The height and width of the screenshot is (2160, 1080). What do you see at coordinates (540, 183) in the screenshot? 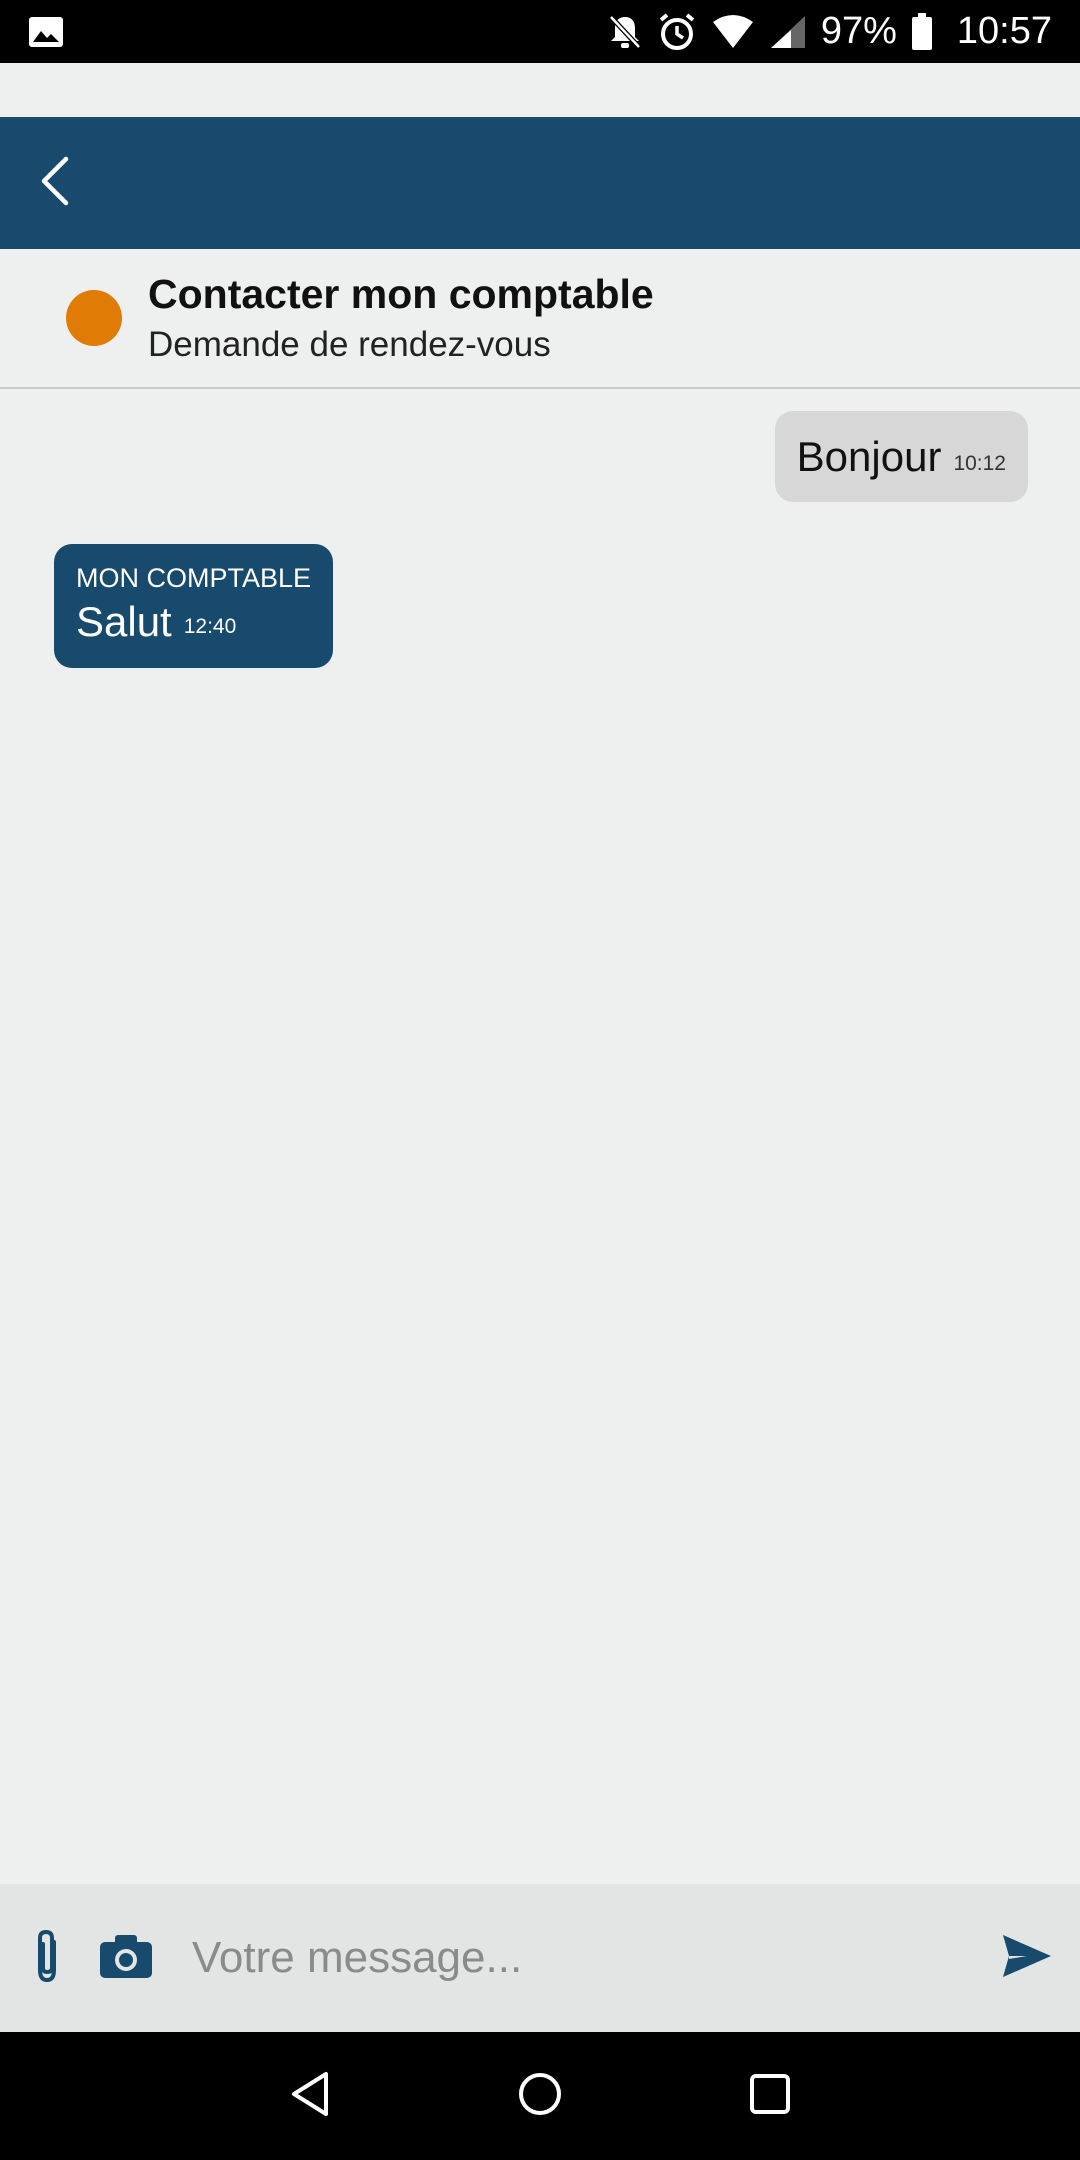
I see `app-bar` at bounding box center [540, 183].